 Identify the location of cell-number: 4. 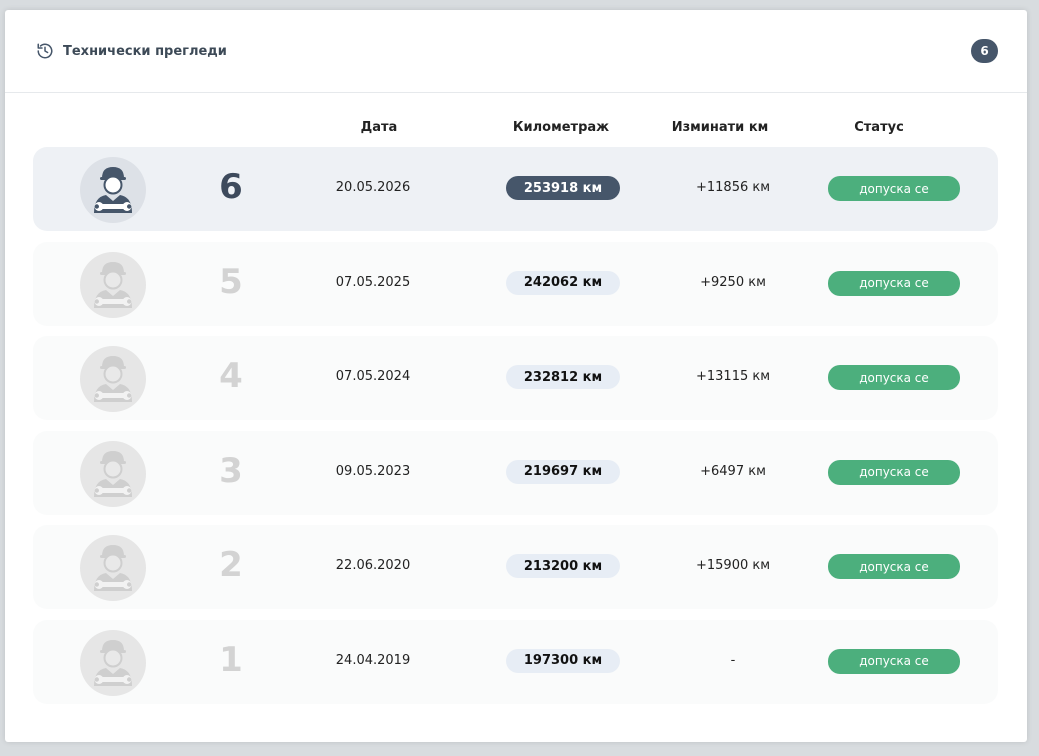
(231, 376).